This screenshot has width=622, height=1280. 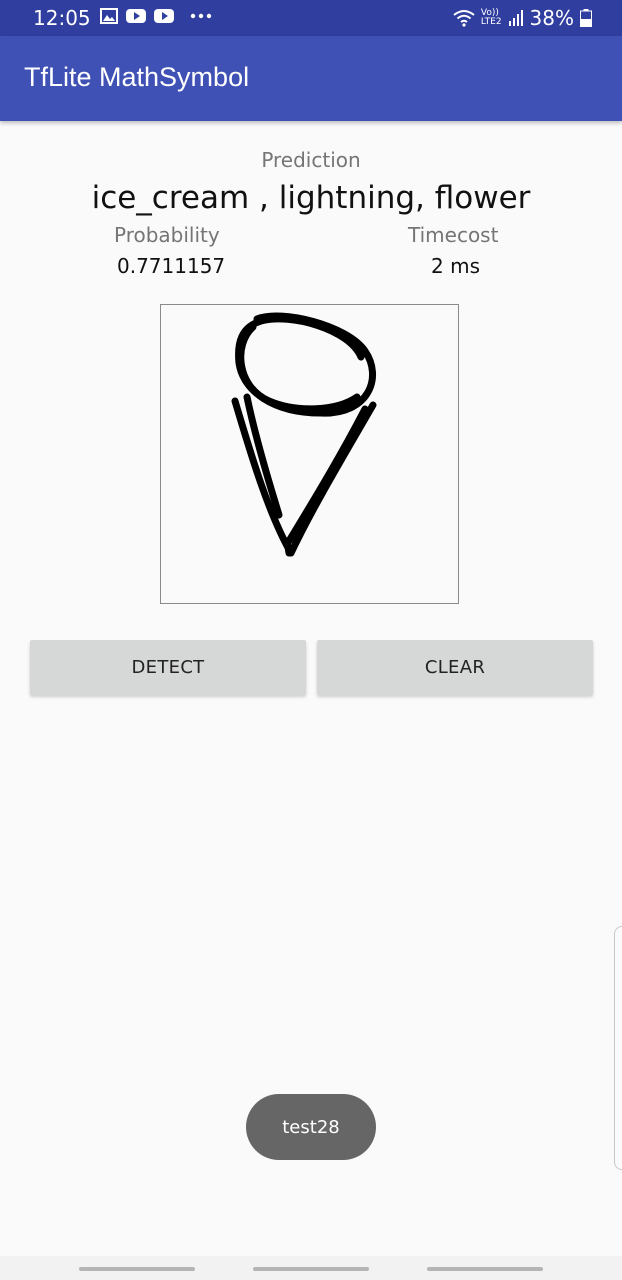 What do you see at coordinates (455, 667) in the screenshot?
I see `clear-button: CLEAR` at bounding box center [455, 667].